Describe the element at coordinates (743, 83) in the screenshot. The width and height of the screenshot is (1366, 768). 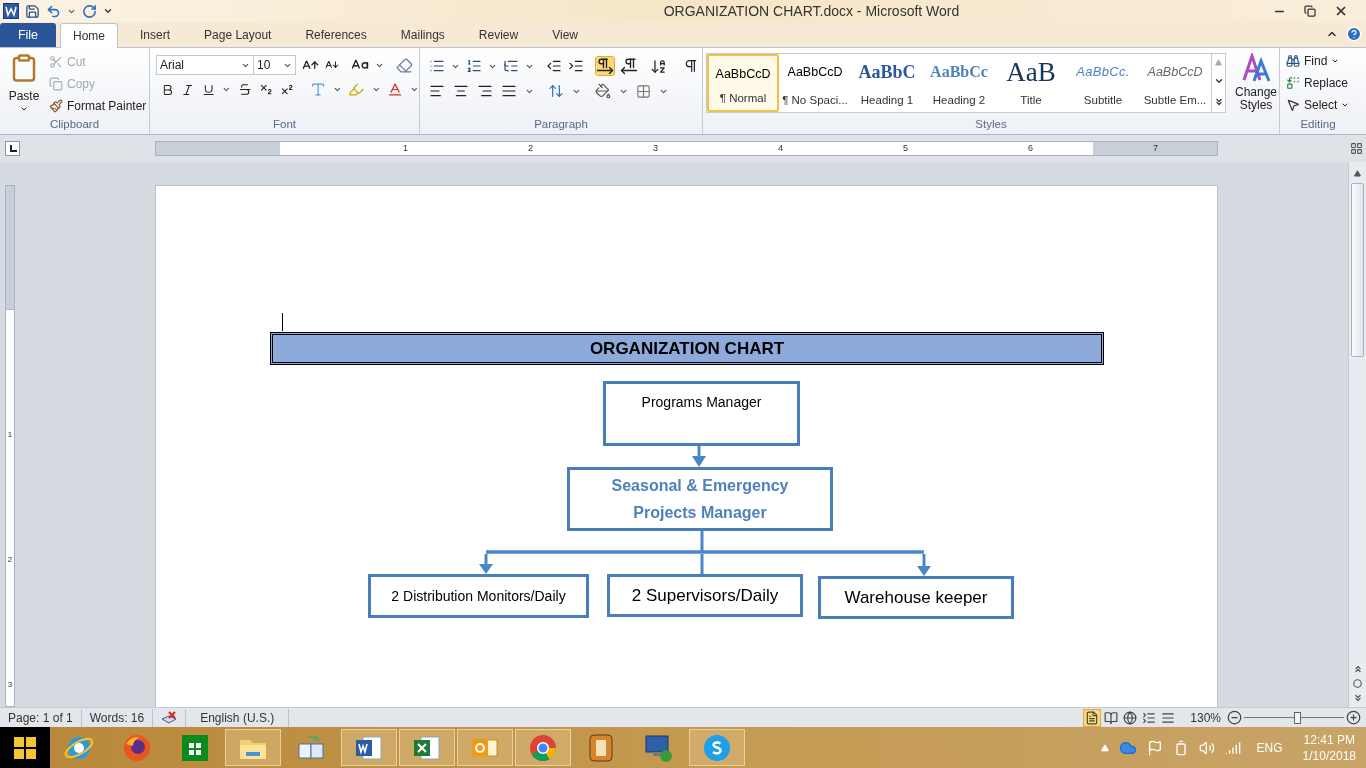
I see `style-gallery-item: AaBbCcD ¶ Normal` at that location.